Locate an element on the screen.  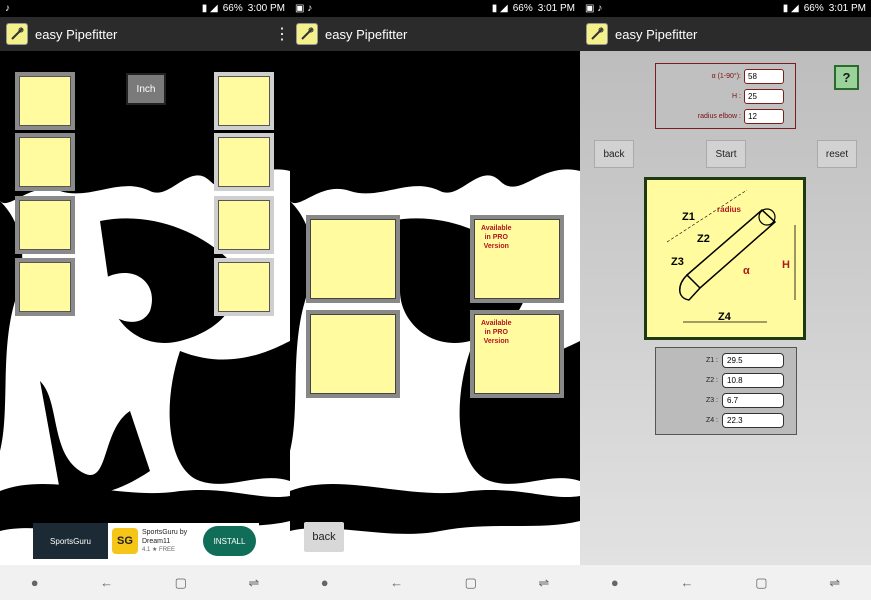
z3-result-value: 6.7 is located at coordinates (753, 400).